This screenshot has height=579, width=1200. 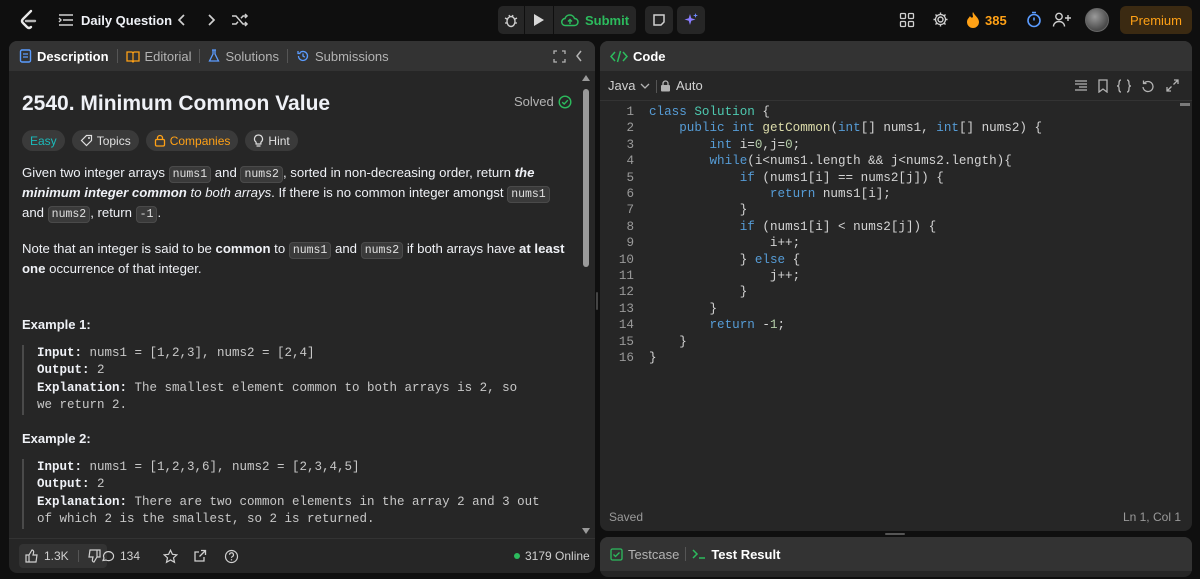 I want to click on reset-icon, so click(x=1148, y=86).